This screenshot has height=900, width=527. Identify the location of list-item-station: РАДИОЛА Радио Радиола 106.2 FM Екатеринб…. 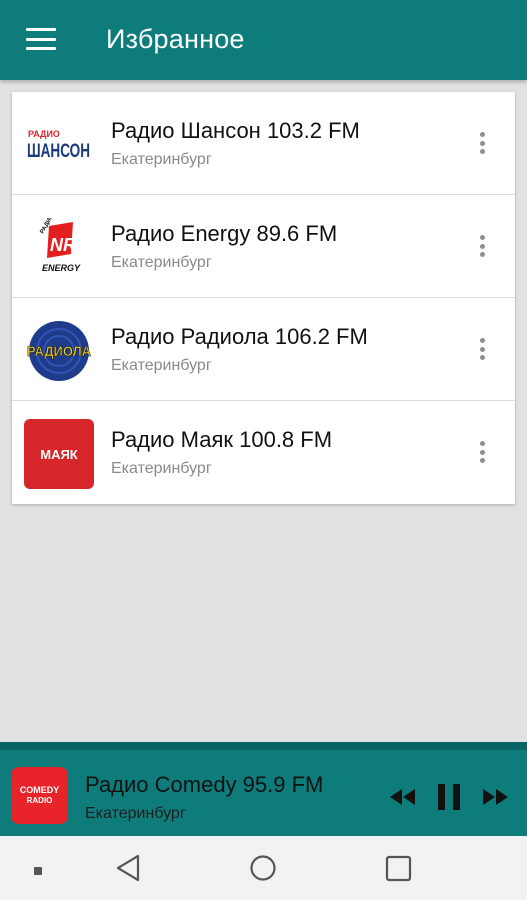
(263, 349).